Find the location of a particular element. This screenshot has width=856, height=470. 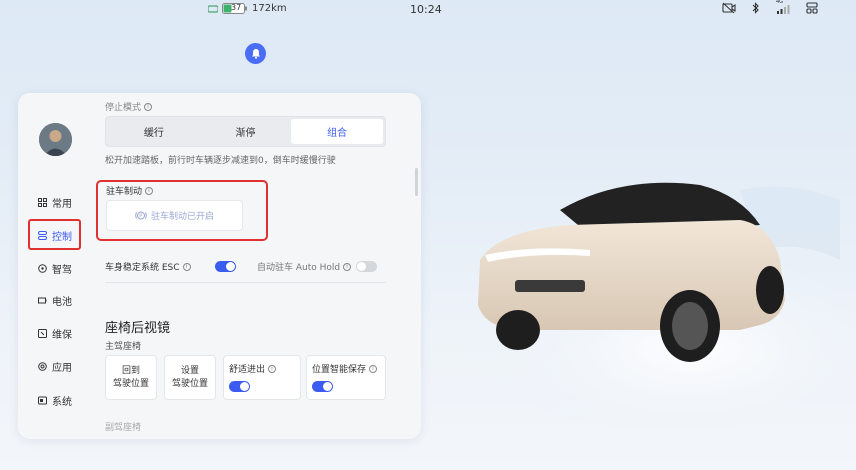

apps-icon is located at coordinates (42, 366).